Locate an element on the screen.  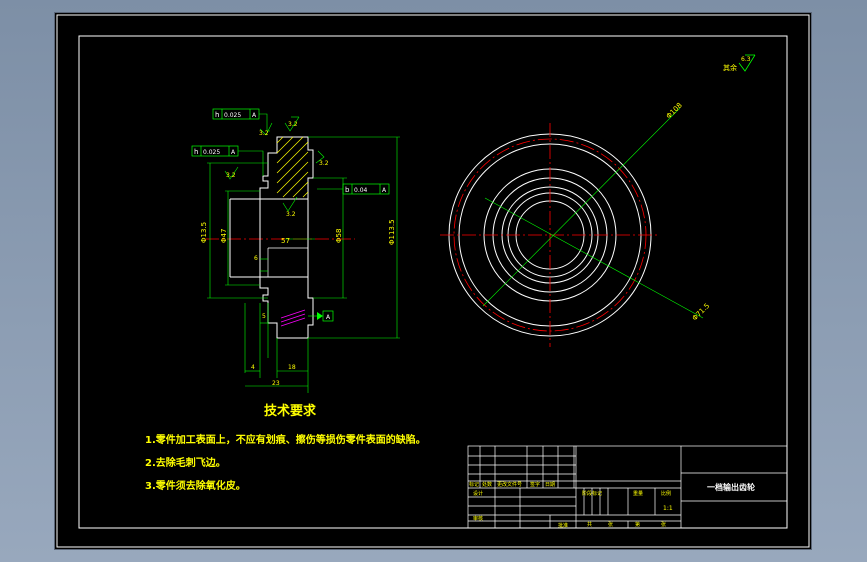
section-dimensions is located at coordinates (303, 264).